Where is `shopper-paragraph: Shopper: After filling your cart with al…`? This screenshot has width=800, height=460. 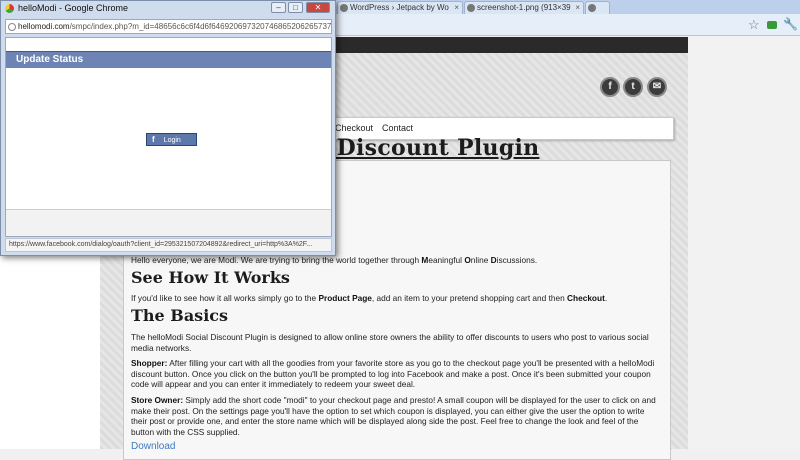 shopper-paragraph: Shopper: After filling your cart with al… is located at coordinates (393, 373).